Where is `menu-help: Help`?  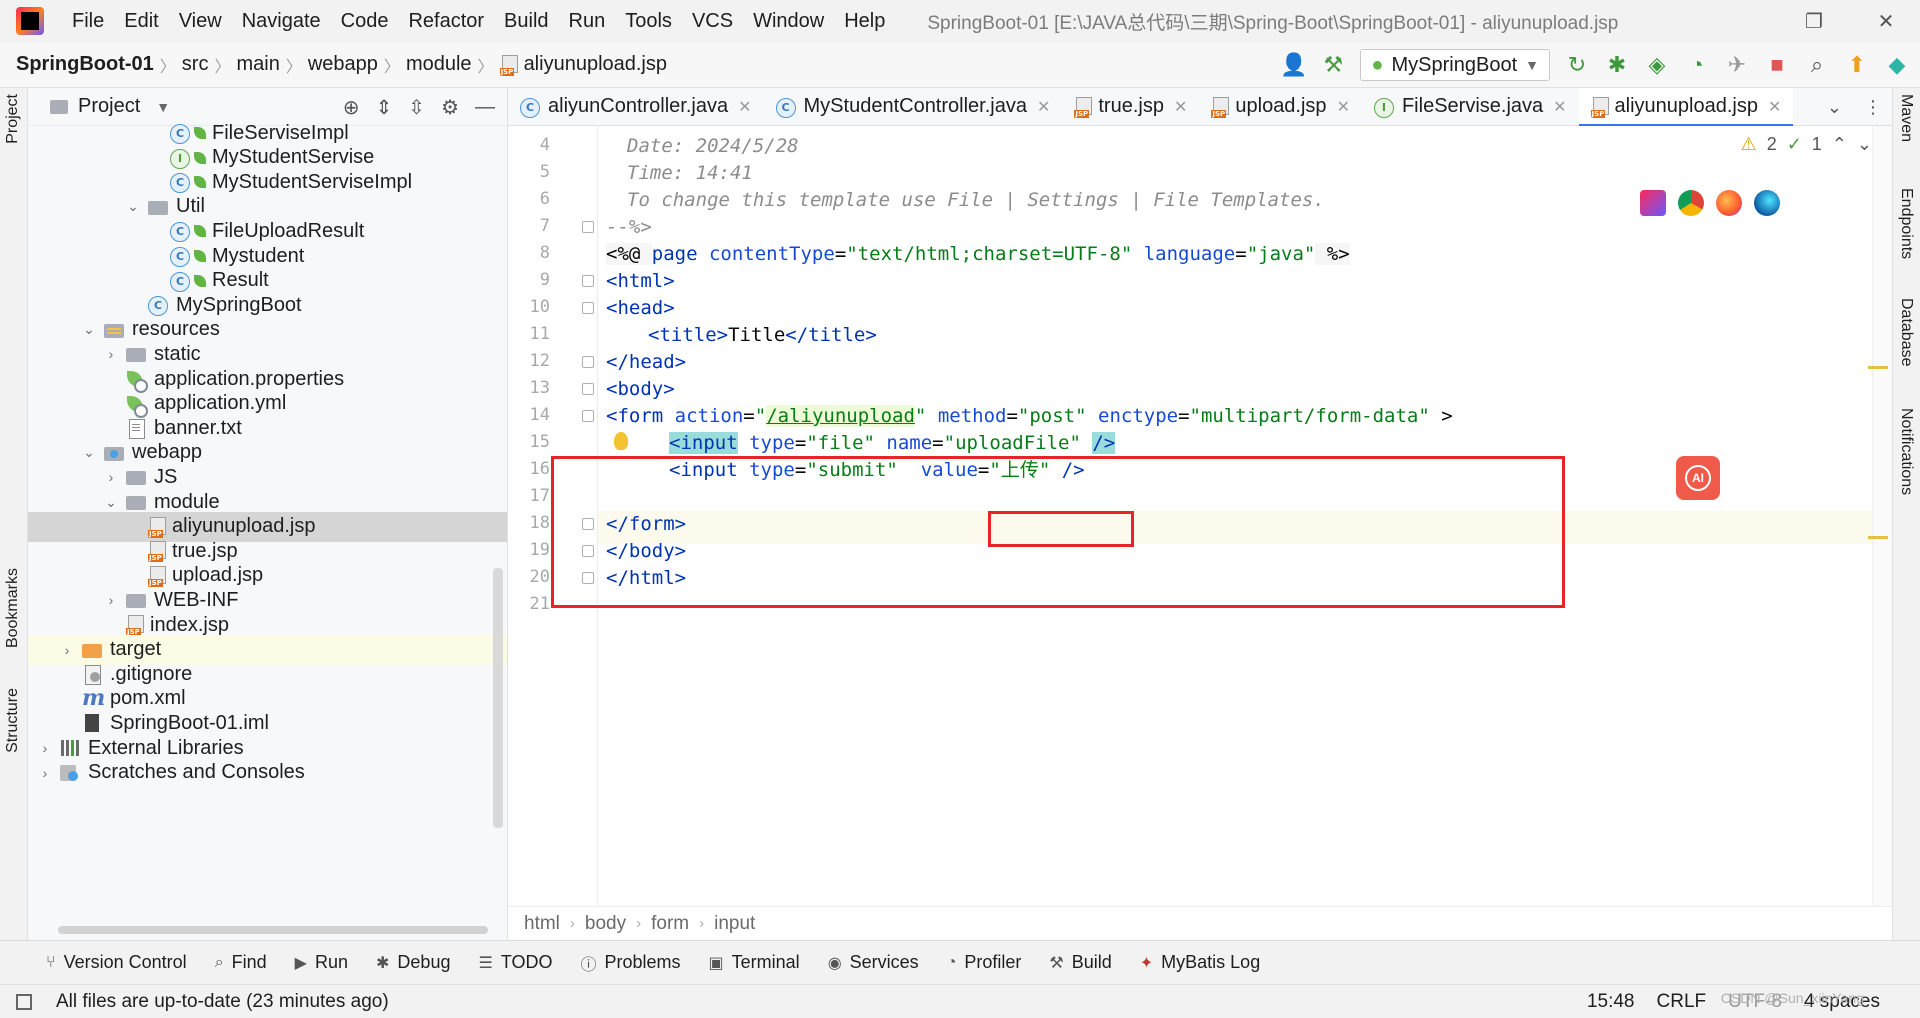
menu-help: Help is located at coordinates (864, 21).